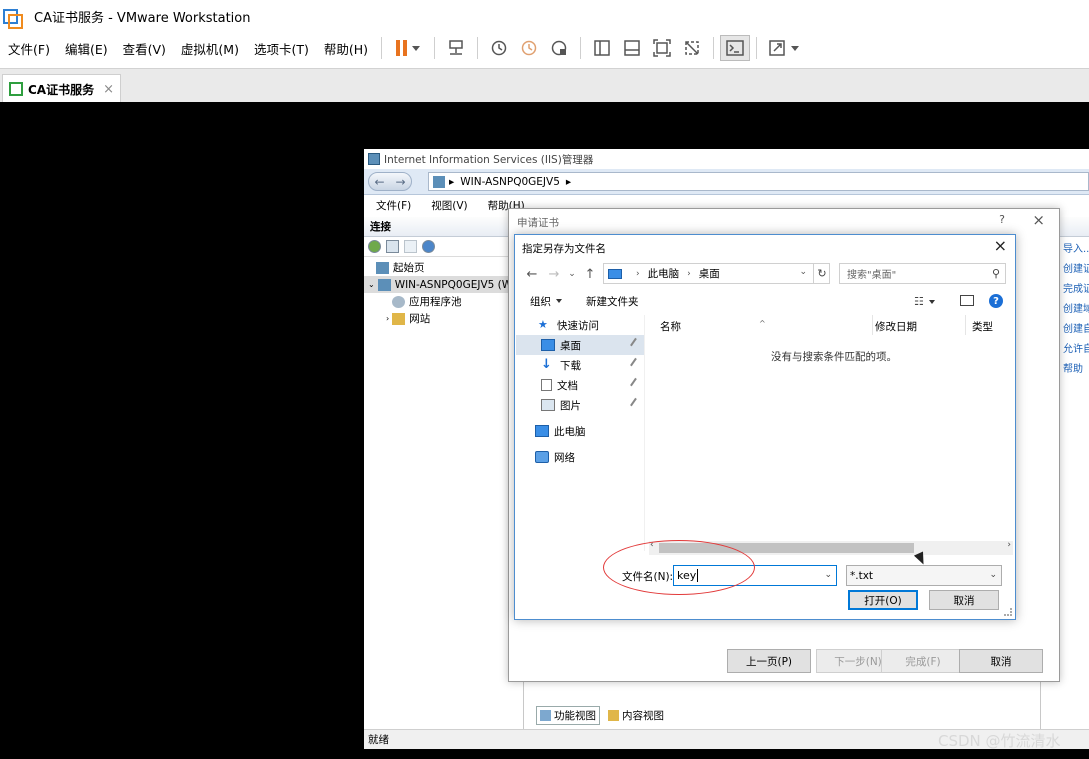 This screenshot has height=759, width=1089. I want to click on tree-app-pools: 应用程序池, so click(443, 301).